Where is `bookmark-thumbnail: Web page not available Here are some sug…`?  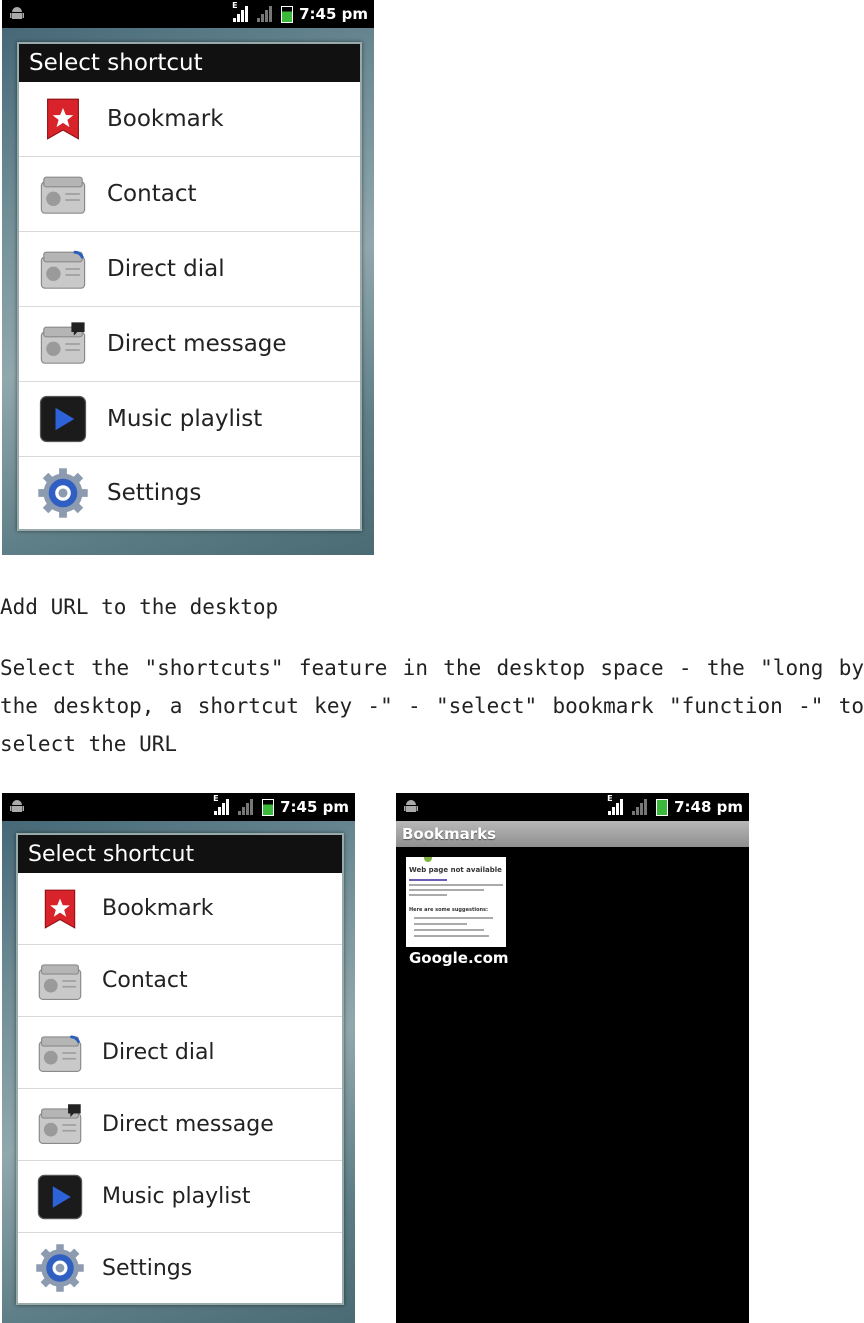 bookmark-thumbnail: Web page not available Here are some sug… is located at coordinates (456, 902).